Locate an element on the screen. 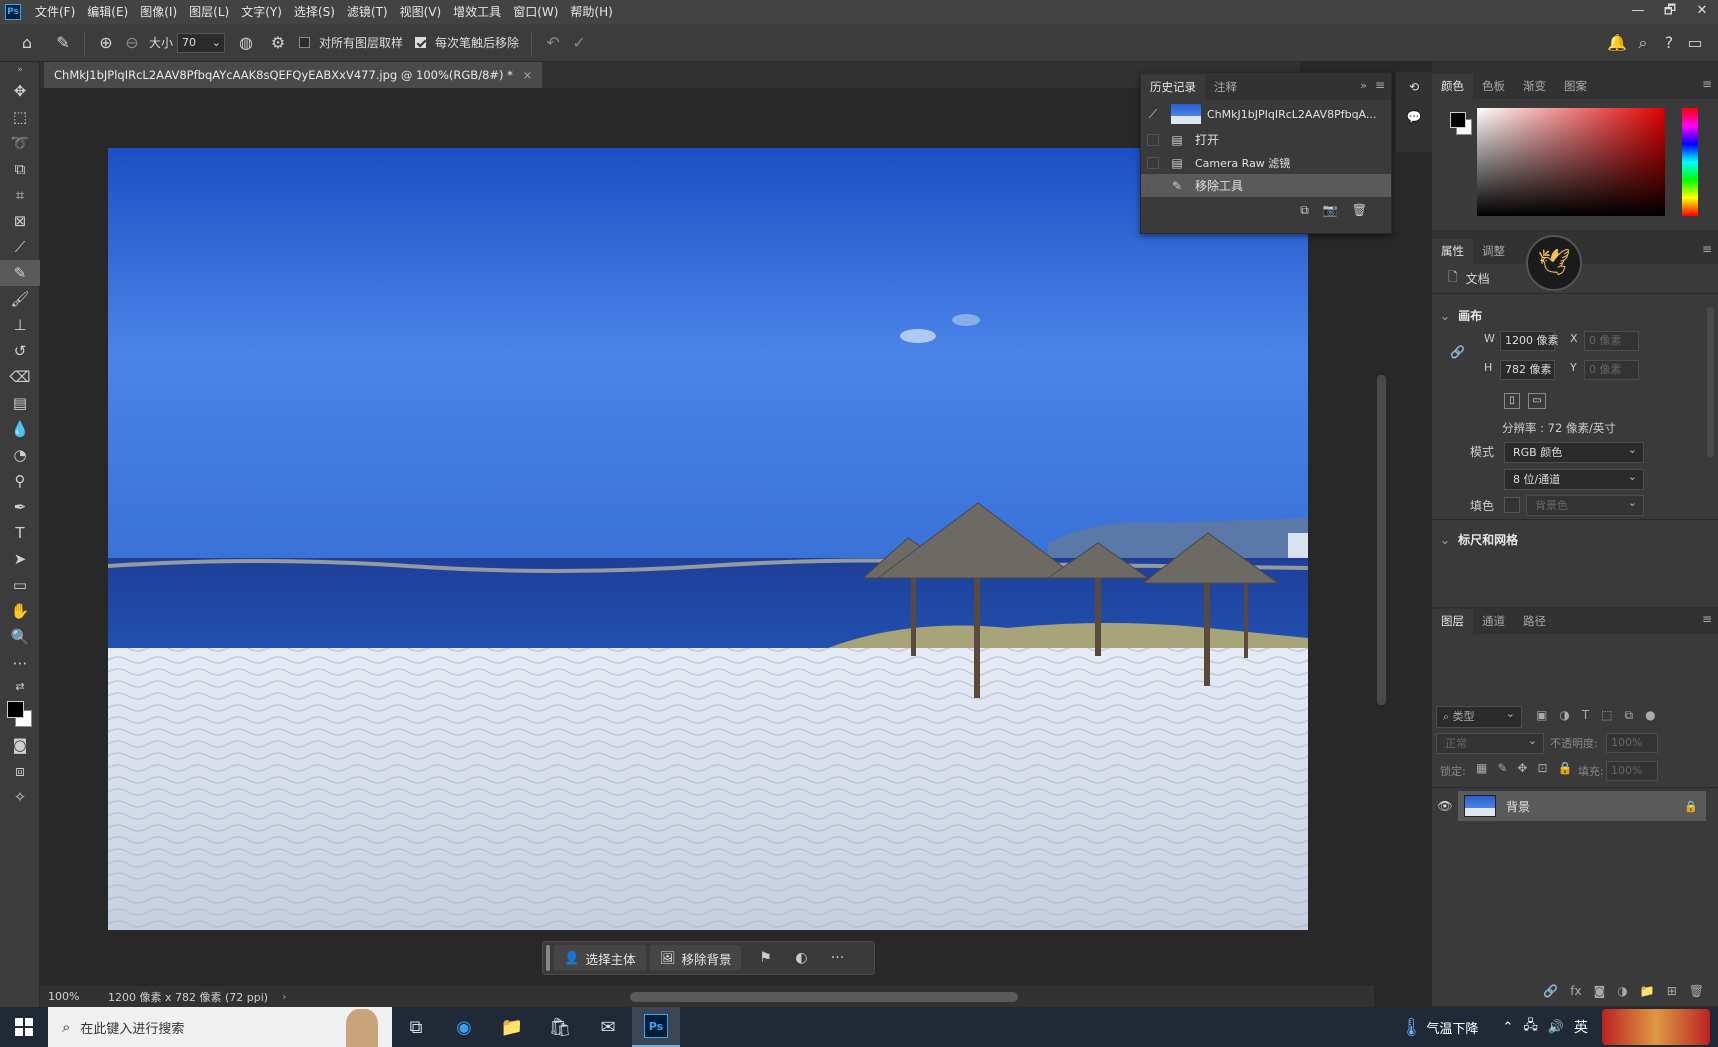  edge-browser-icon: ◉ is located at coordinates (464, 1027).